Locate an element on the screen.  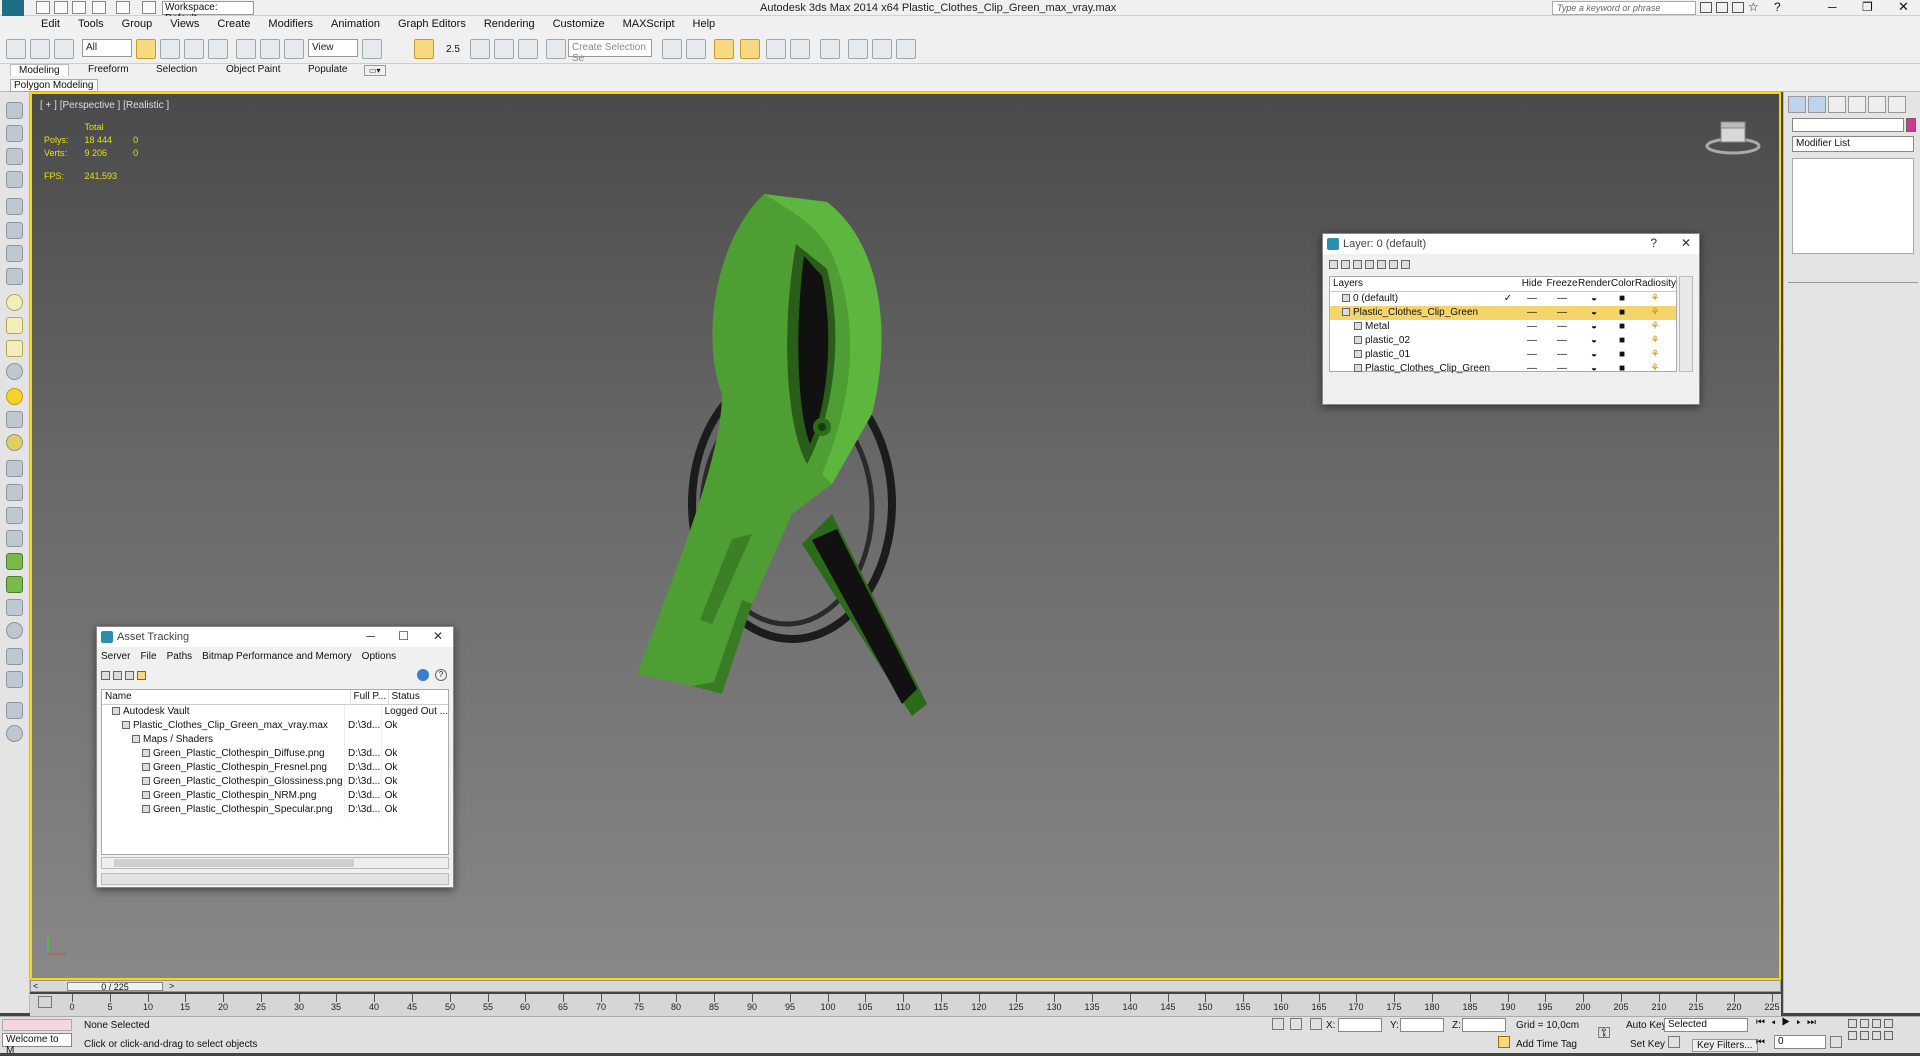
open-file-icon is located at coordinates (61, 7).